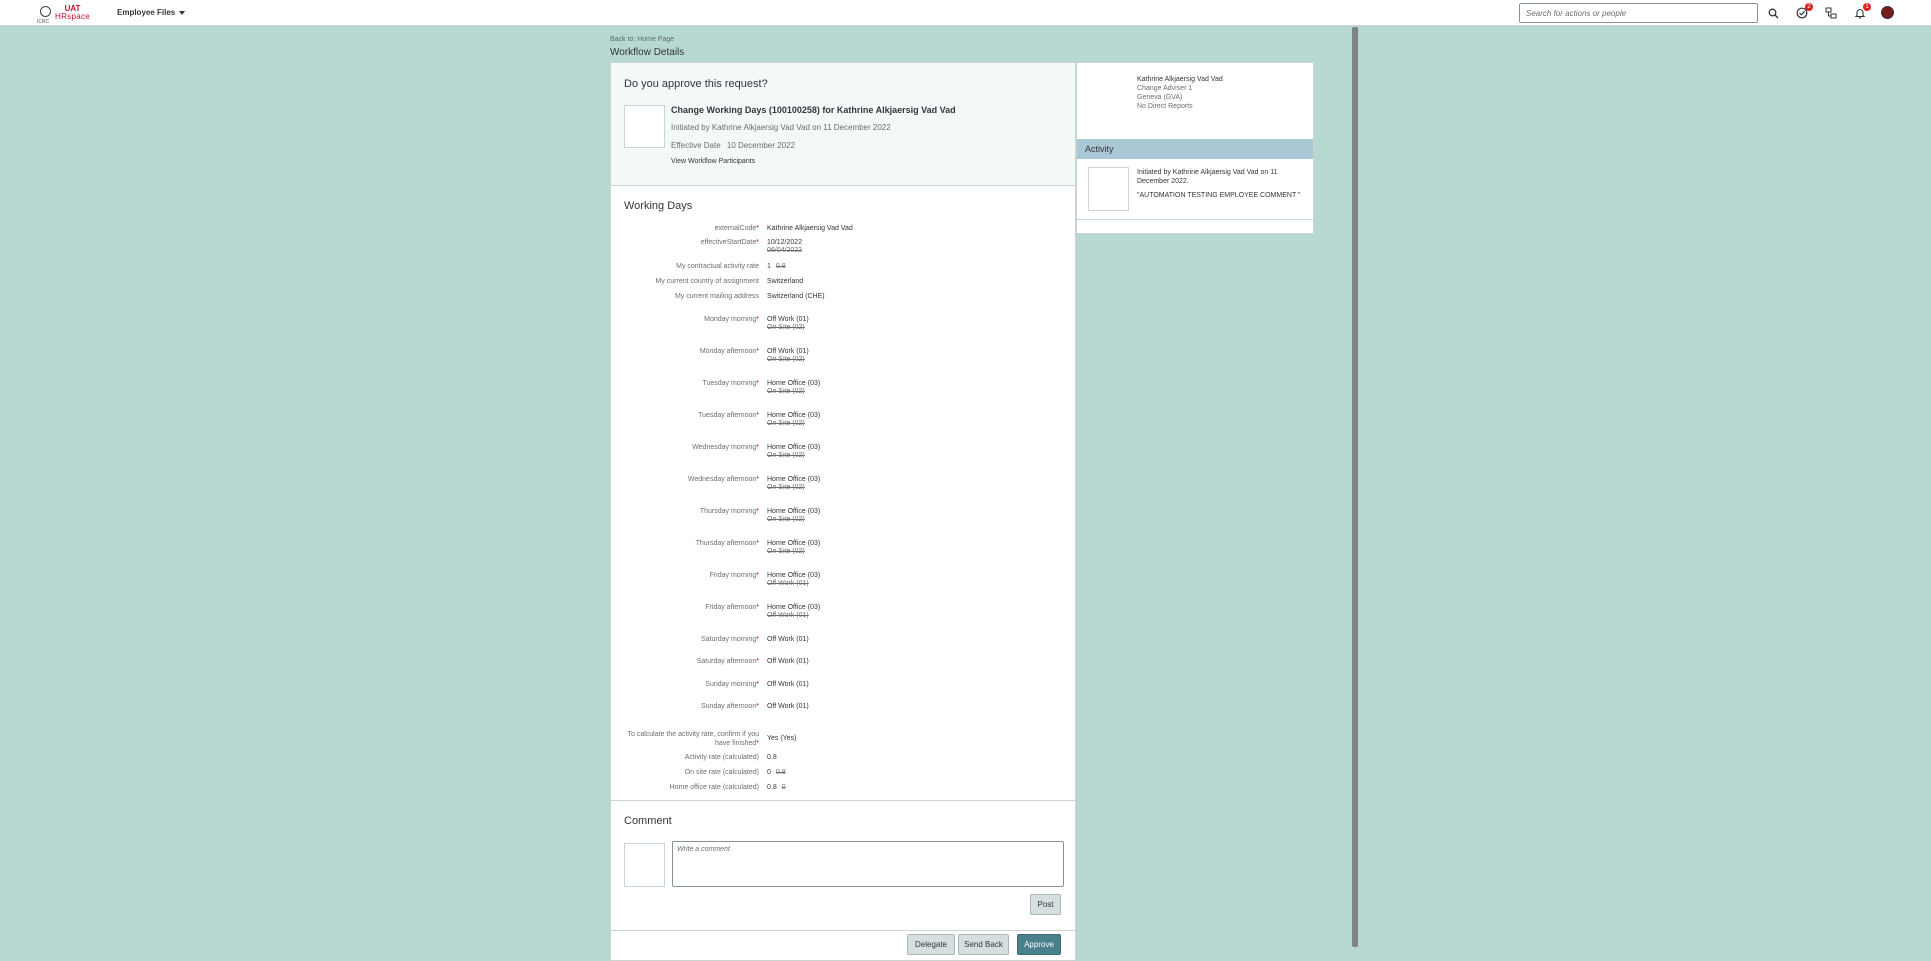 The width and height of the screenshot is (1931, 961). What do you see at coordinates (732, 607) in the screenshot?
I see `field-label: Friday afternoon*` at bounding box center [732, 607].